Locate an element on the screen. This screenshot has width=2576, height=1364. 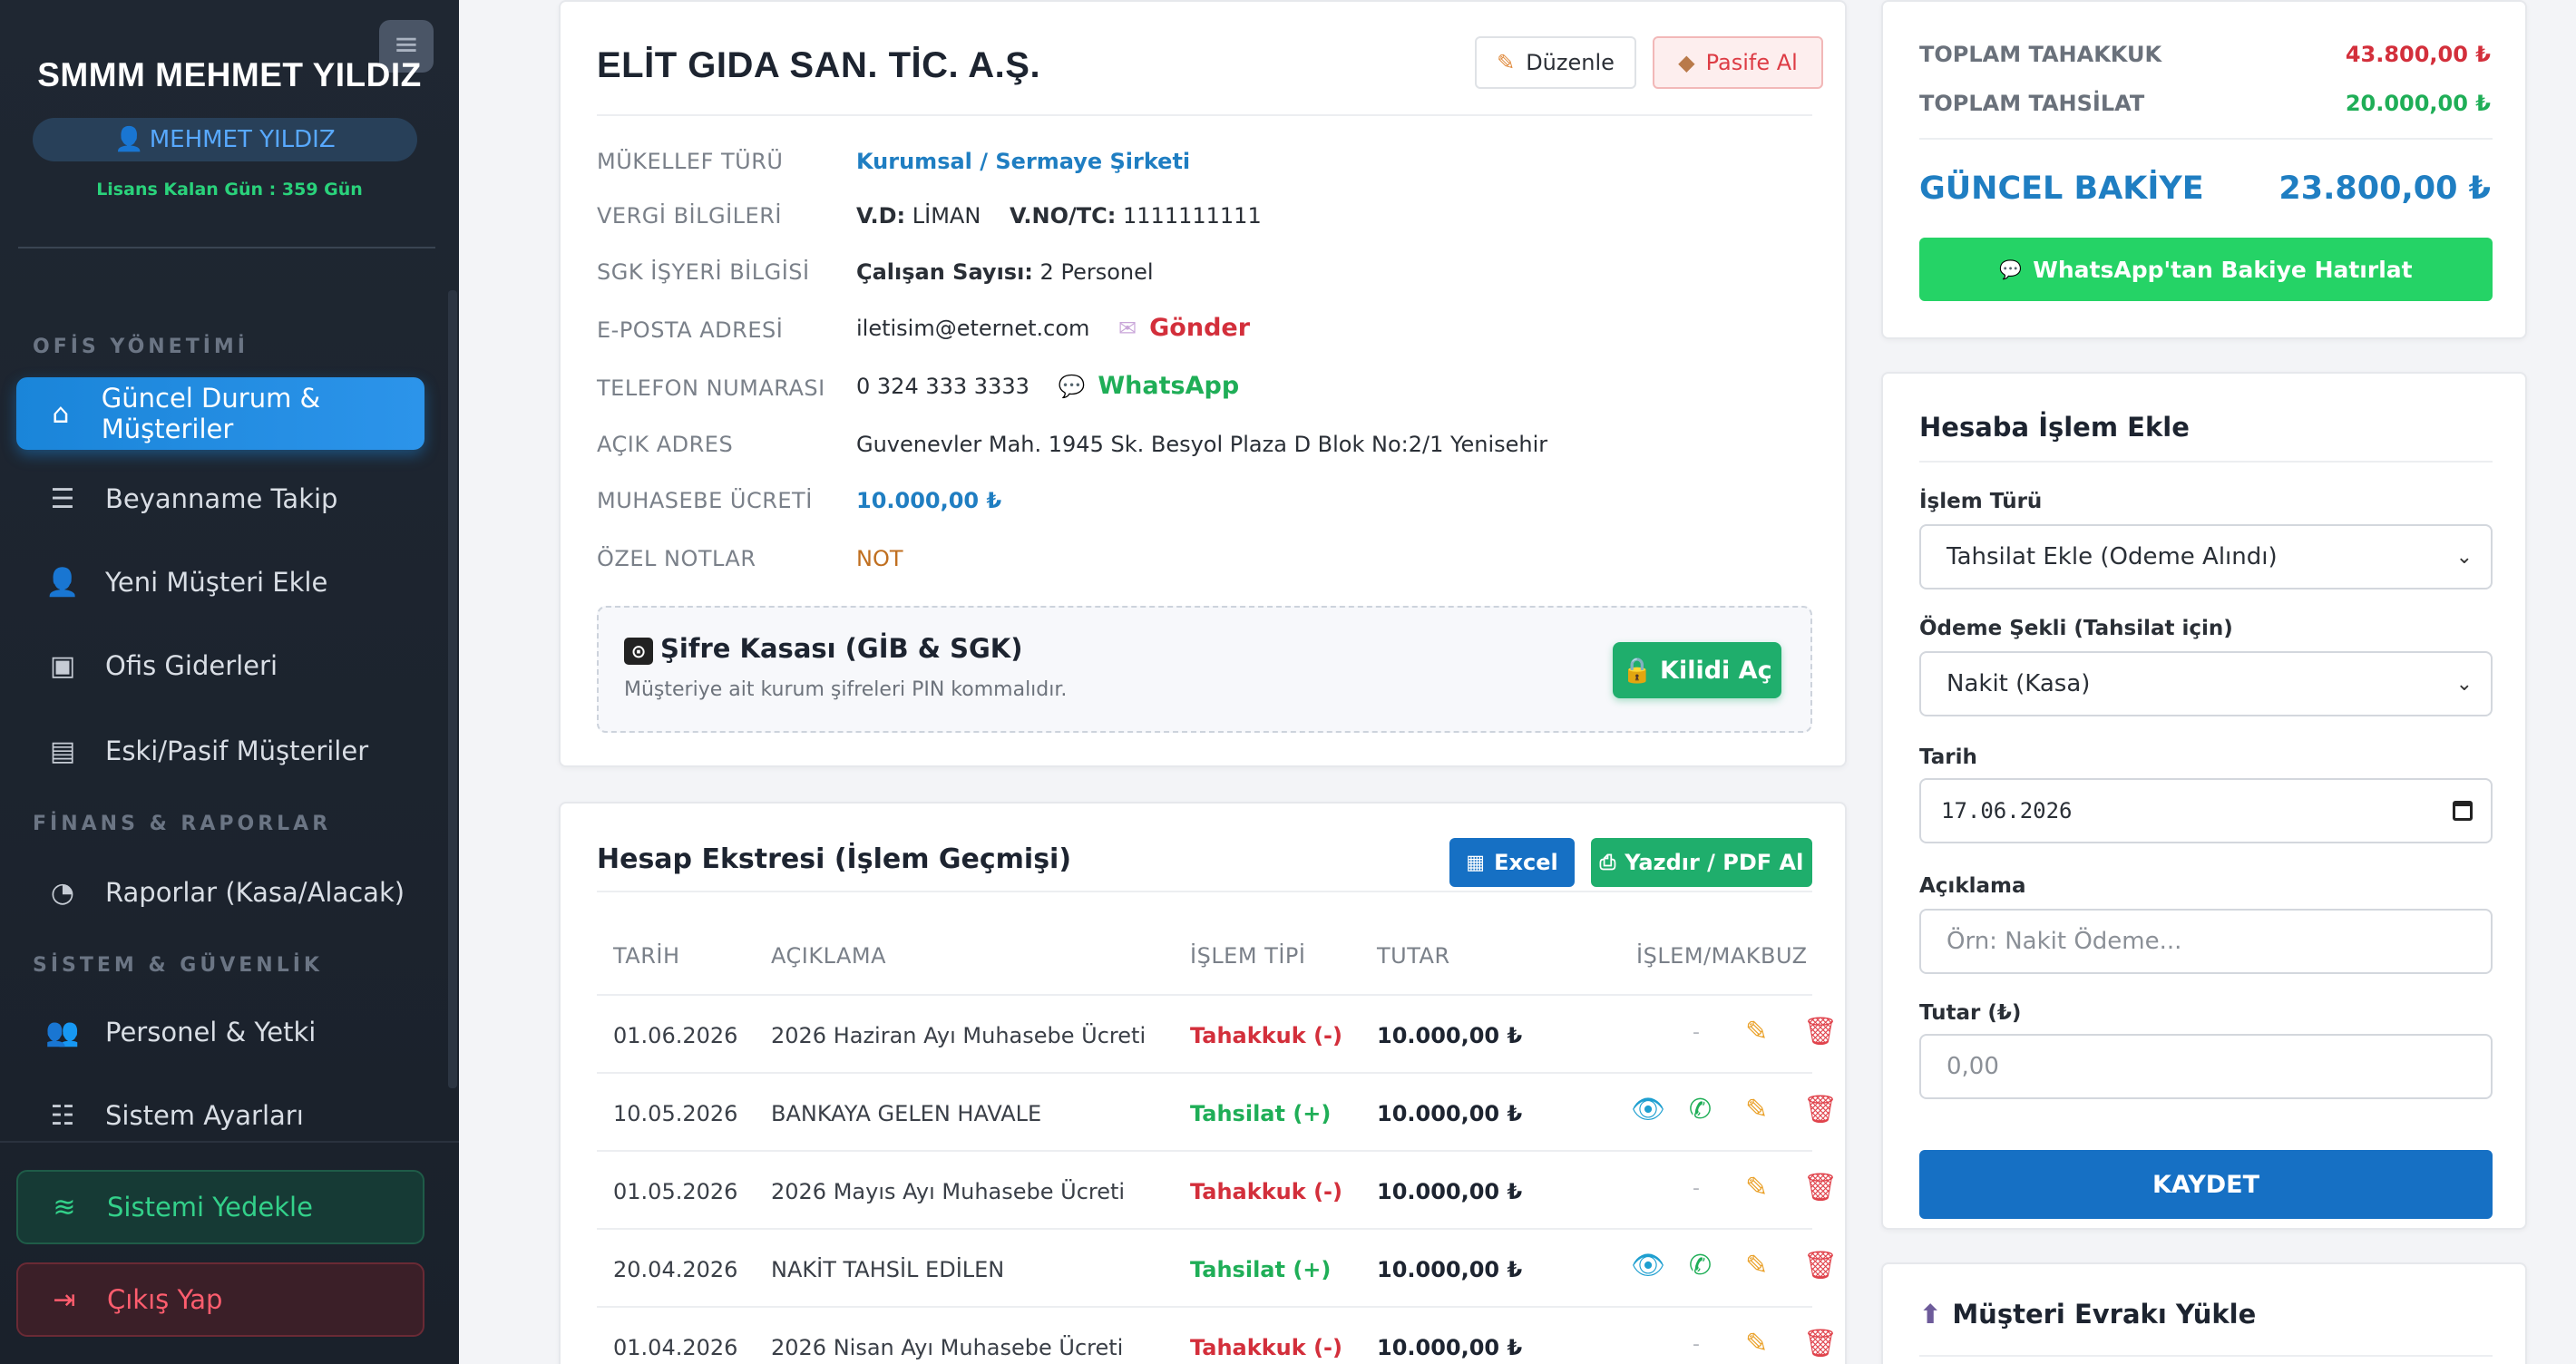
sidebar-item-expenses: ▣ Ofis Giderleri is located at coordinates (220, 665).